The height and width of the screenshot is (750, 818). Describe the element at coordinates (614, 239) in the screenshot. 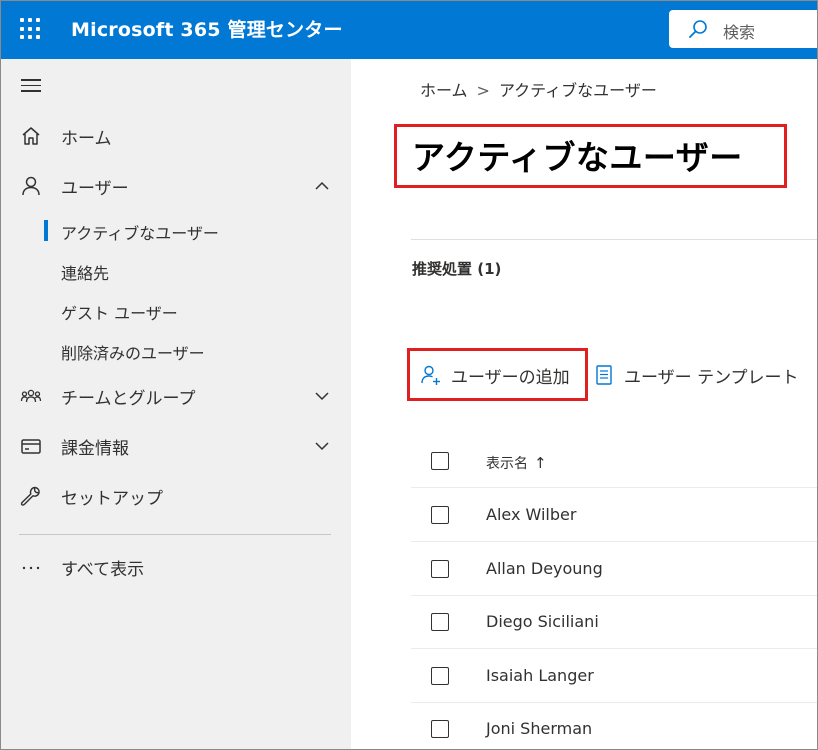

I see `content-divider` at that location.